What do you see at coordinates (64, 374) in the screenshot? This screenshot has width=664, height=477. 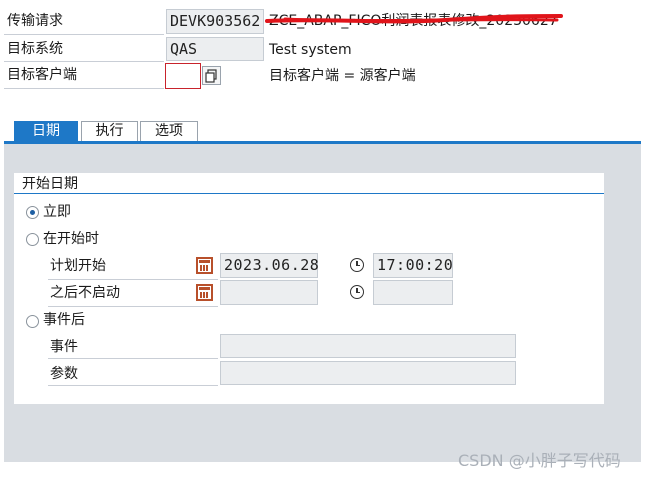 I see `parameter-label: 参数` at bounding box center [64, 374].